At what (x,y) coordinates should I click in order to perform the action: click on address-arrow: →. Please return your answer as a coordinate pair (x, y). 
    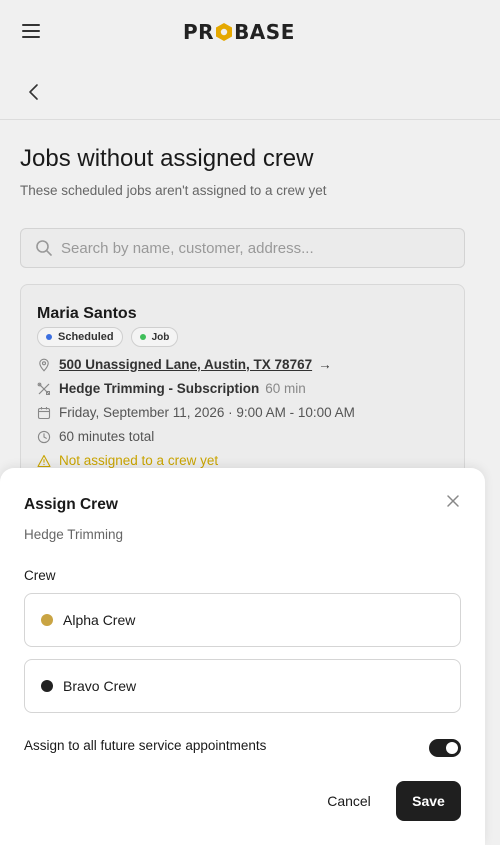
    Looking at the image, I should click on (325, 364).